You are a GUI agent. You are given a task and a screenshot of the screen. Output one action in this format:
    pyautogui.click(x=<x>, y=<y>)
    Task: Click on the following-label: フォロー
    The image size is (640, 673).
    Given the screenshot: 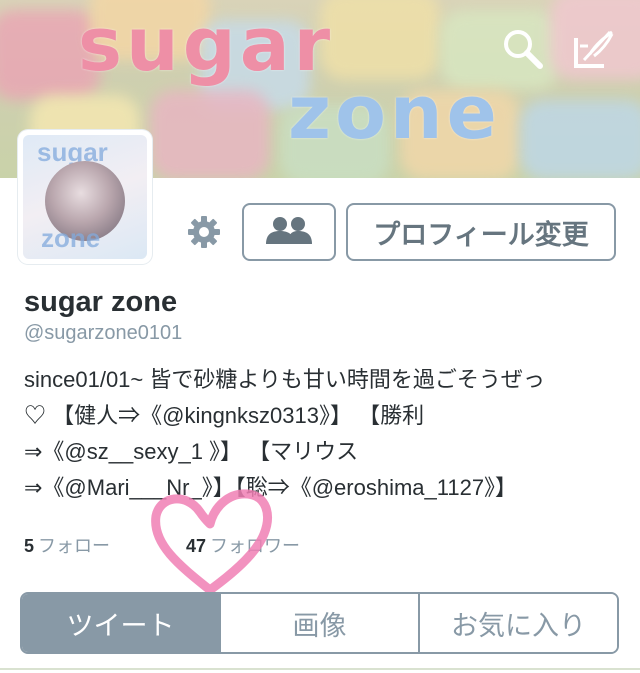 What is the action you would take?
    pyautogui.click(x=74, y=546)
    